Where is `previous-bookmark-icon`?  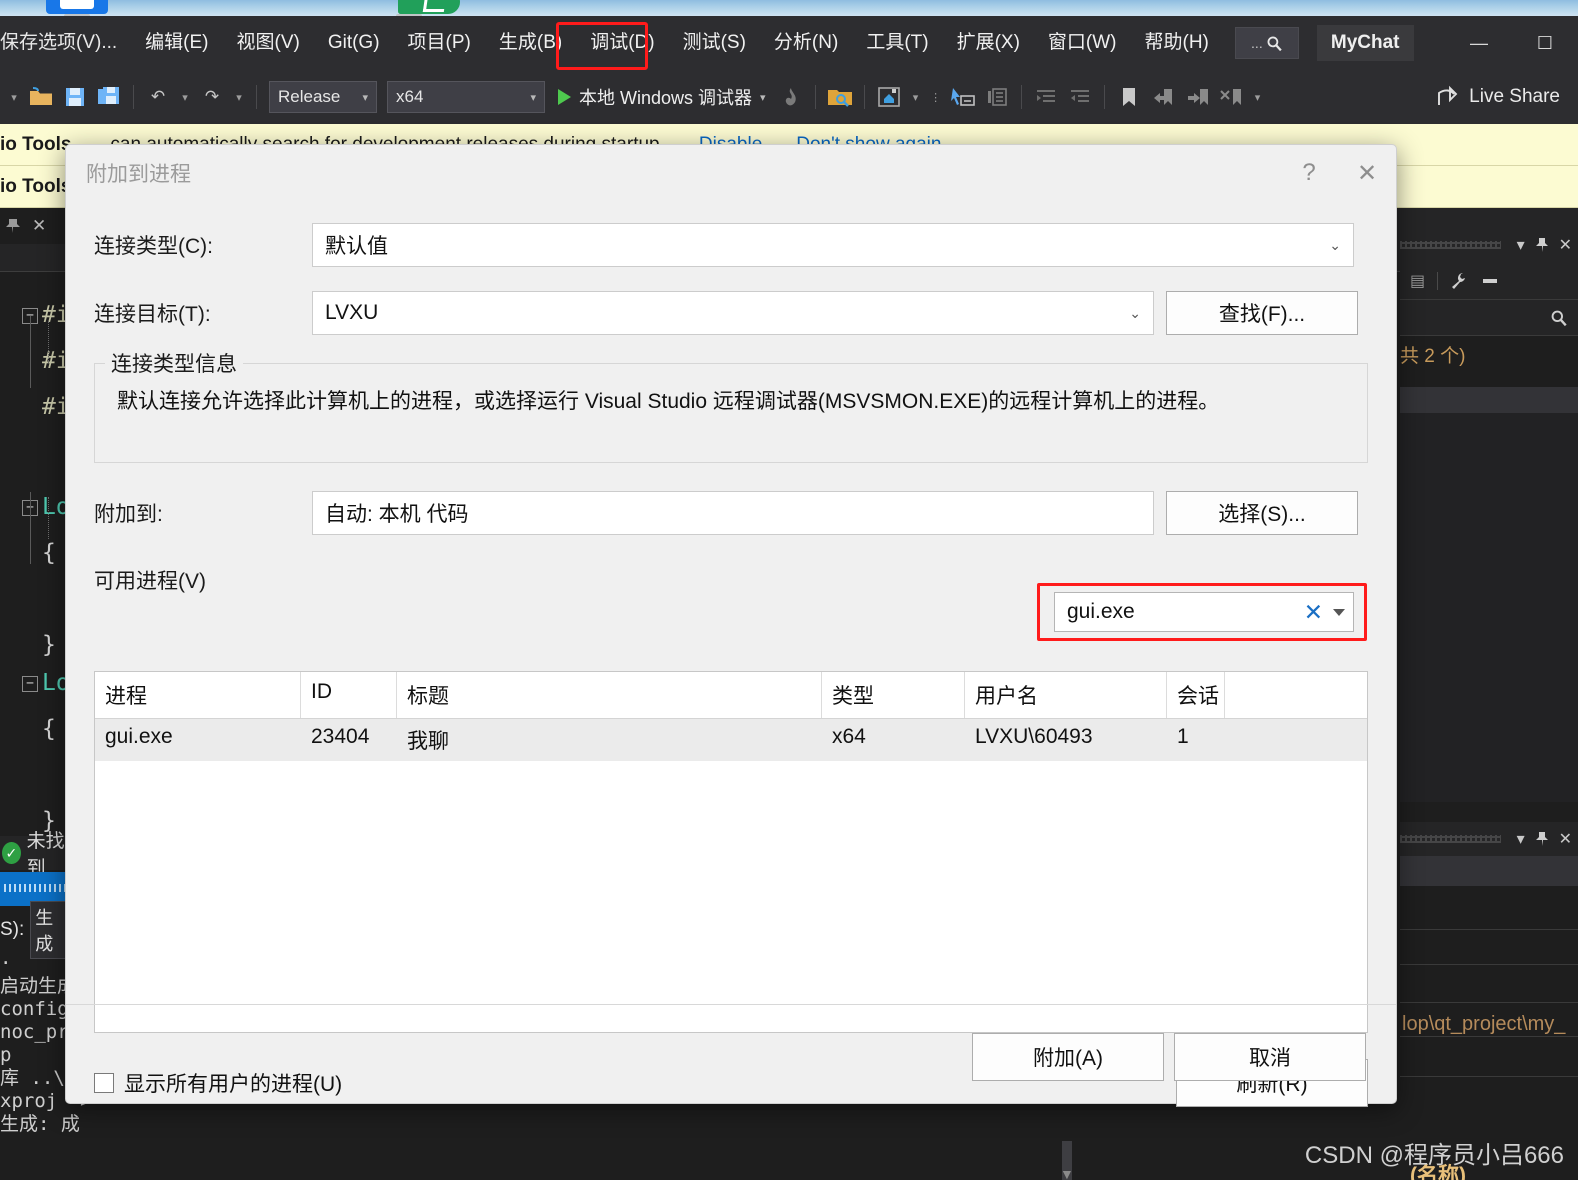 previous-bookmark-icon is located at coordinates (1163, 97).